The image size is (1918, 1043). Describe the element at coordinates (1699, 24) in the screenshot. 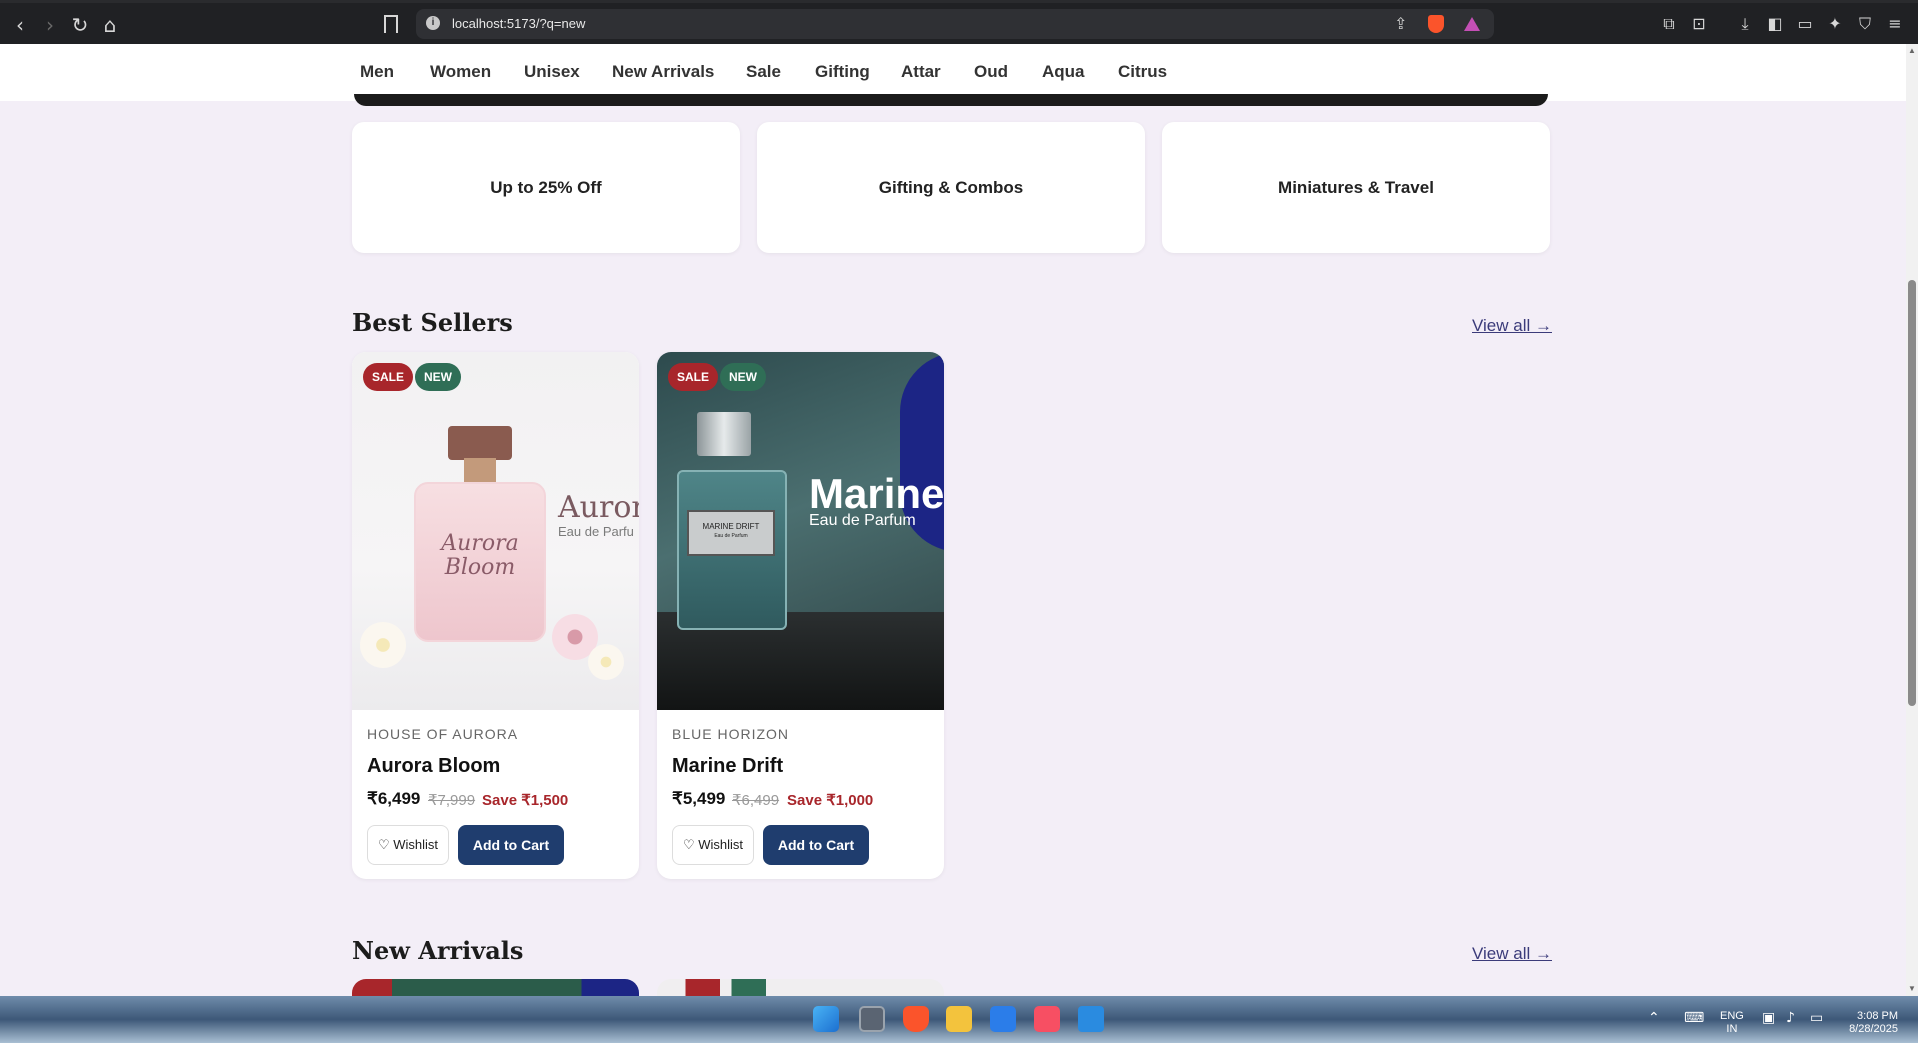

I see `reader-mode-icon: ⊡` at that location.